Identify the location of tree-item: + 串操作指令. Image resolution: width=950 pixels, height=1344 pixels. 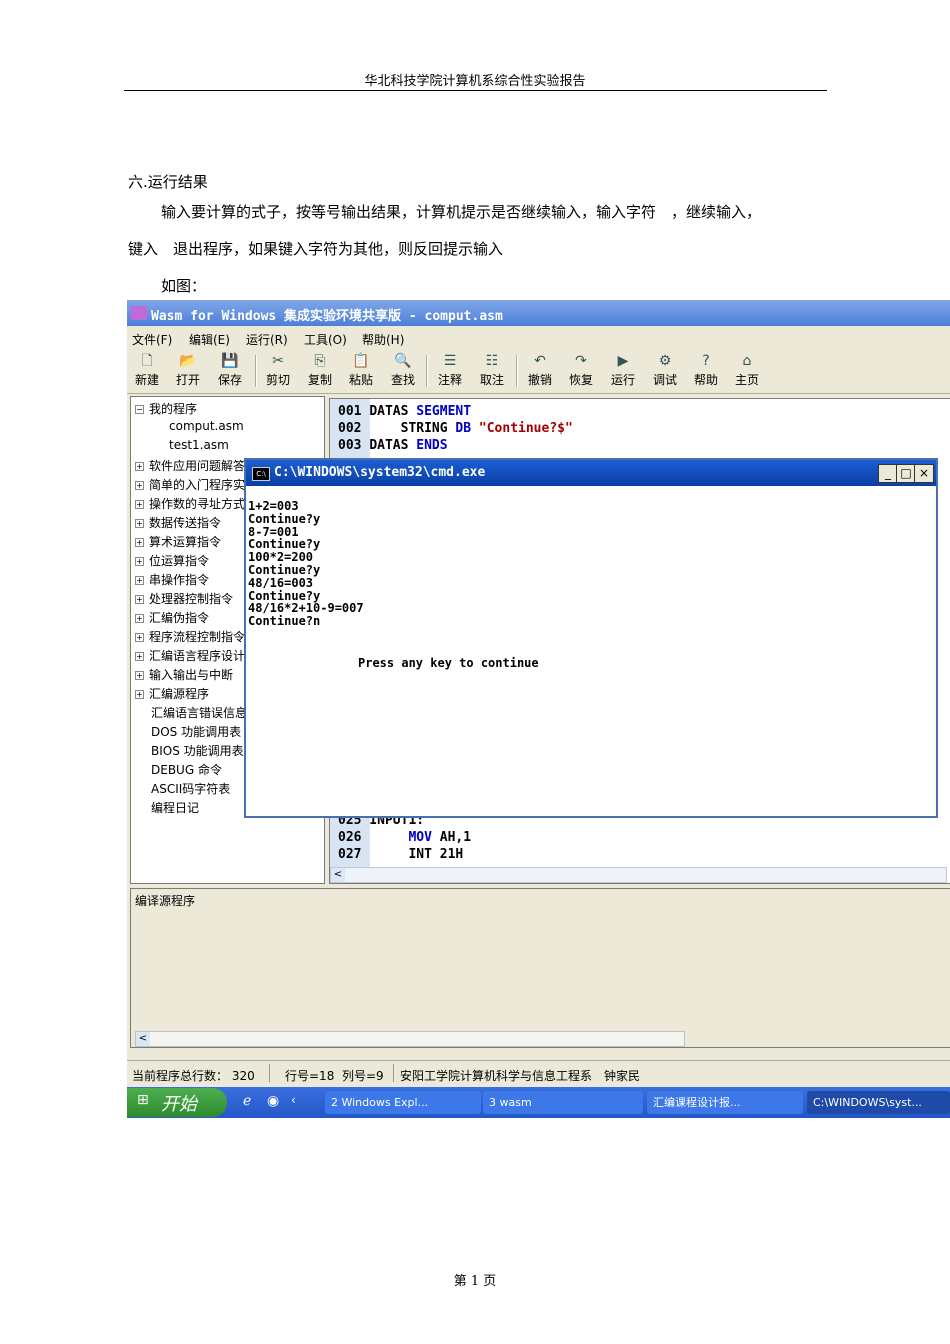
(172, 579).